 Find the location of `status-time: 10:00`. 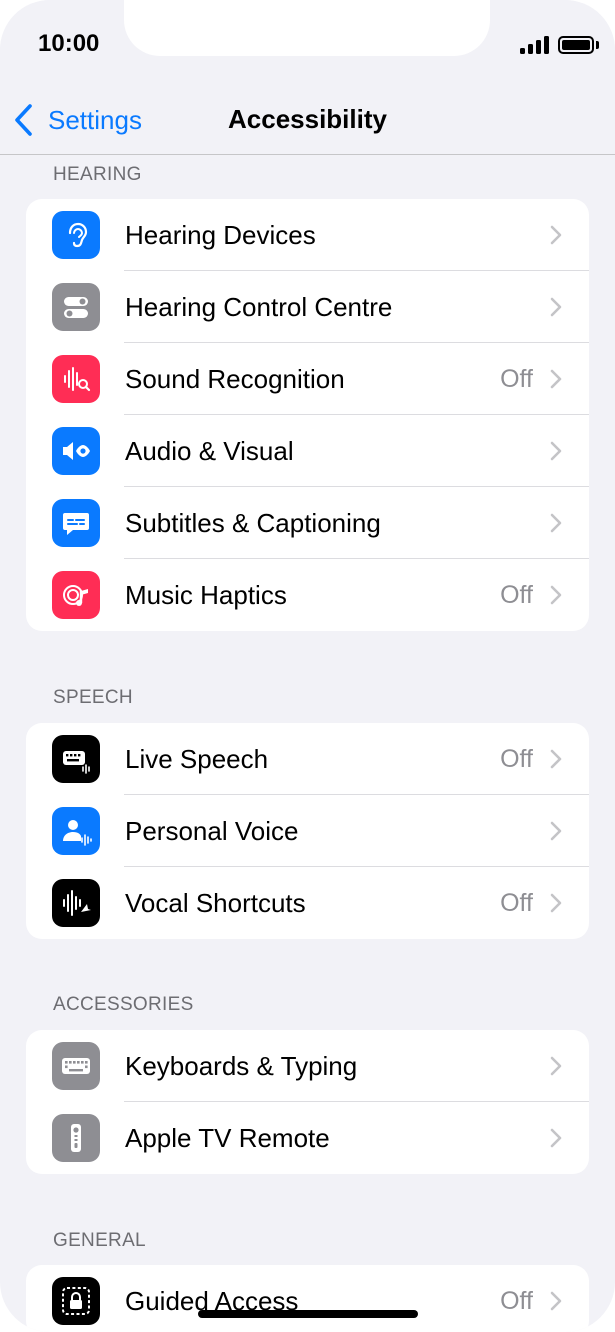

status-time: 10:00 is located at coordinates (69, 43).